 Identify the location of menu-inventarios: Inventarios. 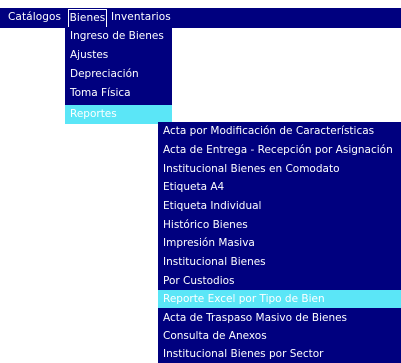
(141, 17).